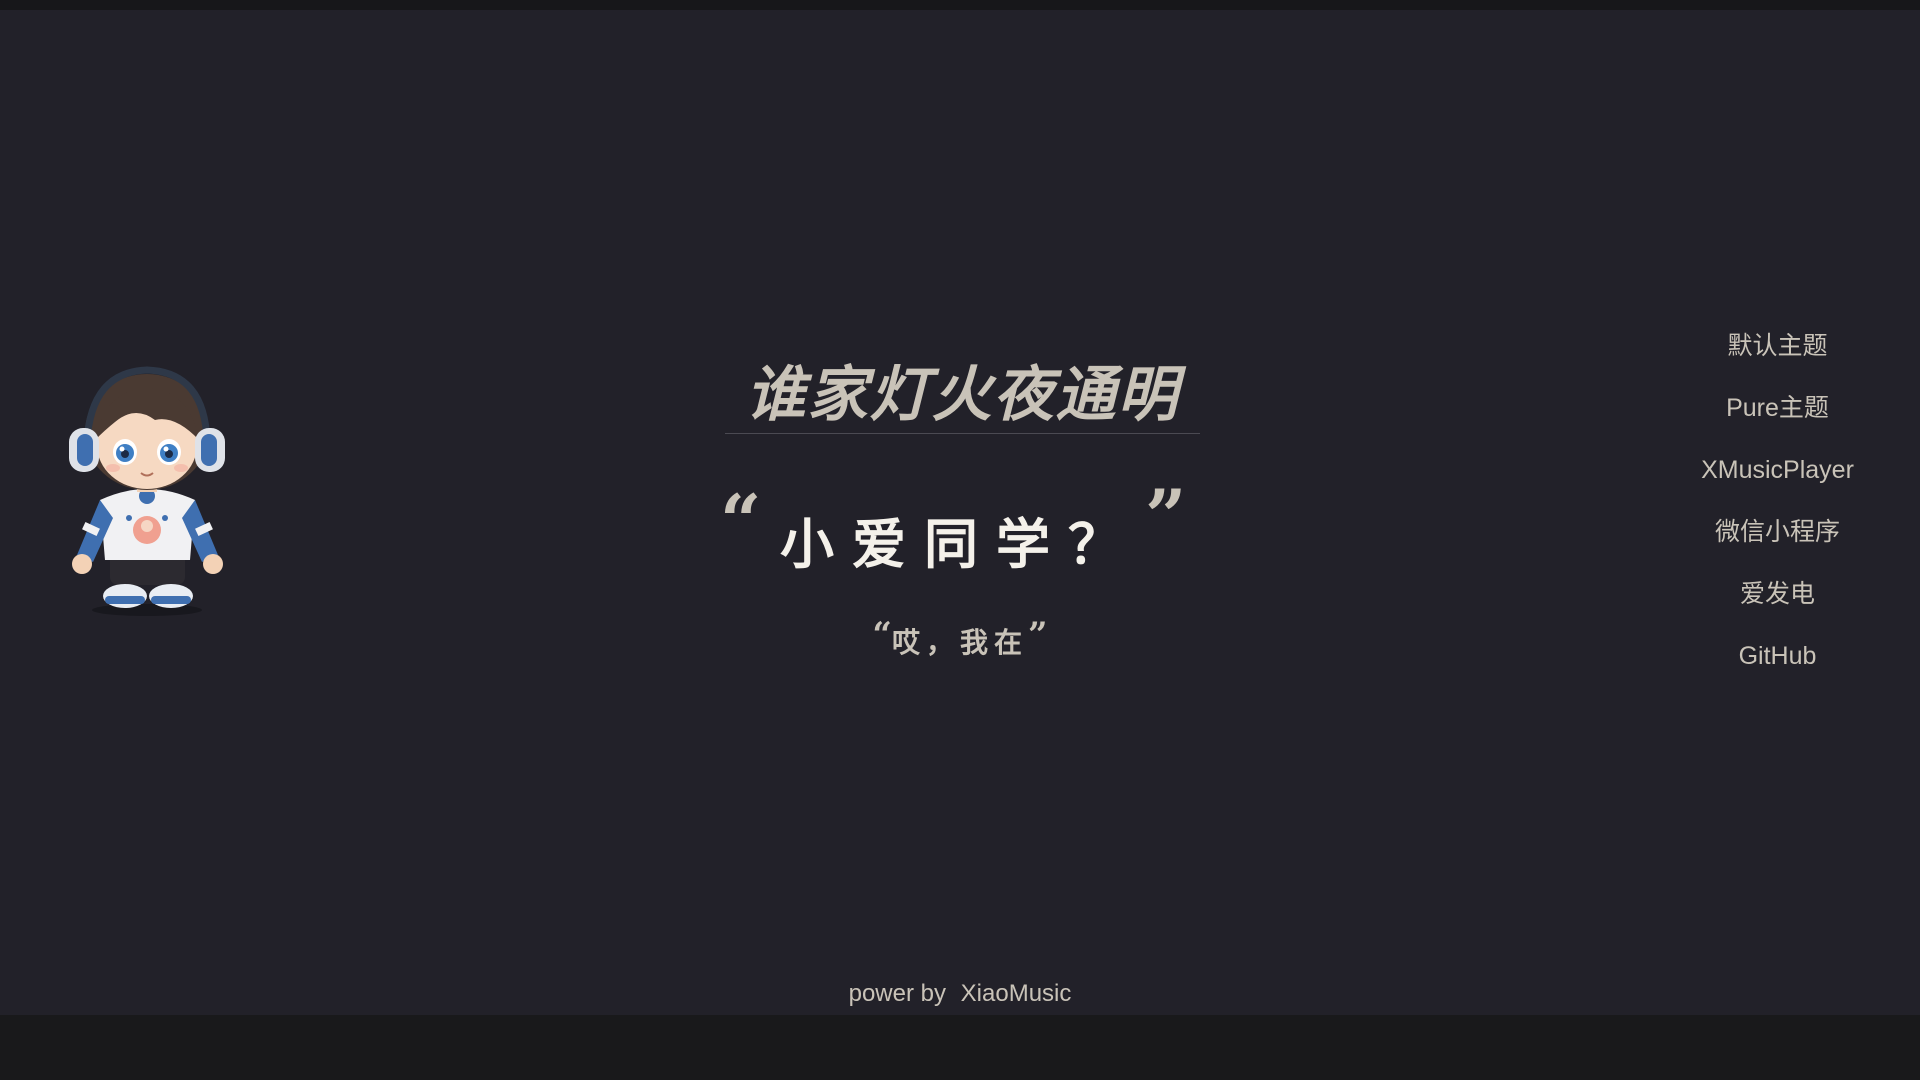 The height and width of the screenshot is (1080, 1920). I want to click on top-strip, so click(960, 5).